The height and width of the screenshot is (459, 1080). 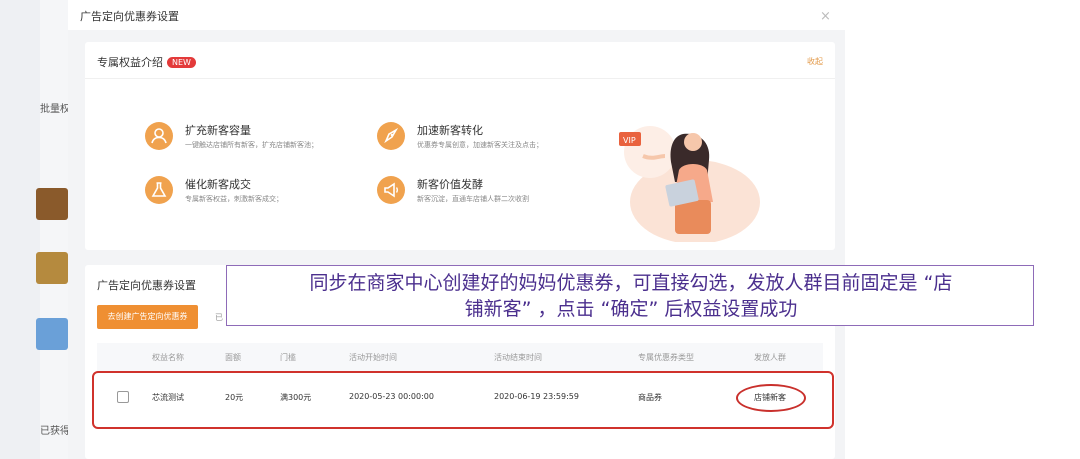 What do you see at coordinates (460, 78) in the screenshot?
I see `divider` at bounding box center [460, 78].